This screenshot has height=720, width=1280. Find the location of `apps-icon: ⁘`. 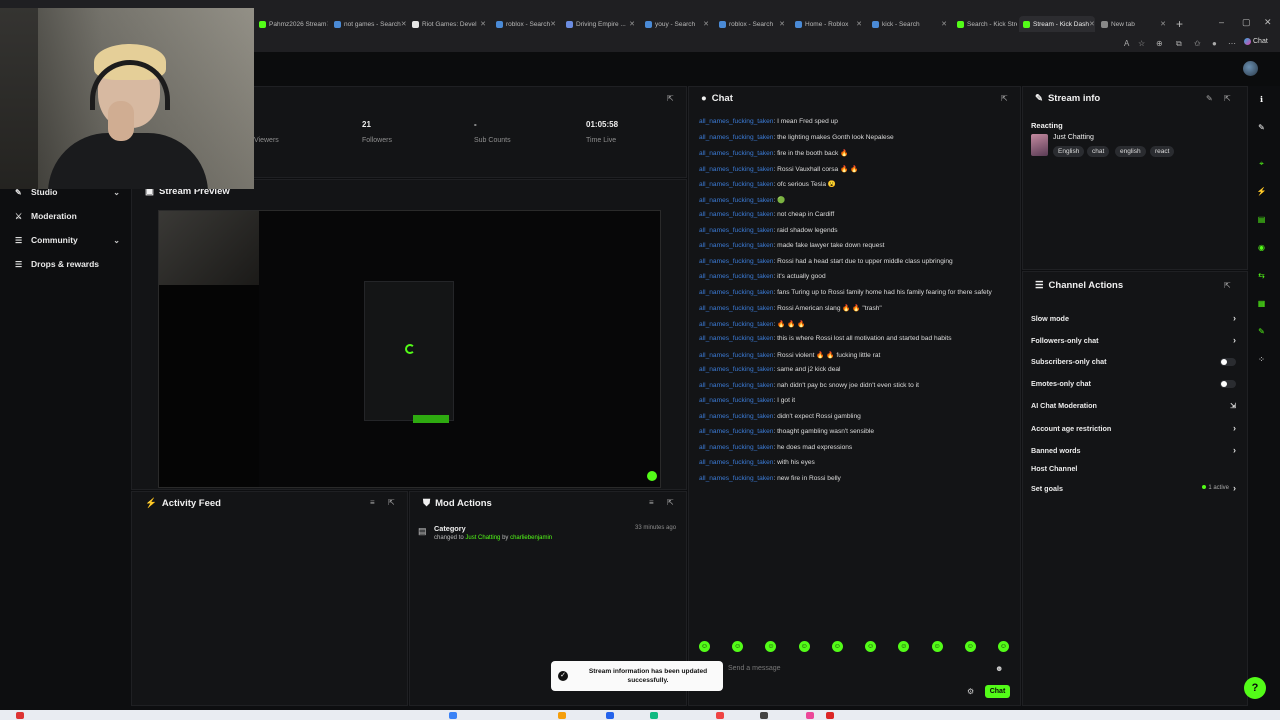

apps-icon: ⁘ is located at coordinates (1261, 359).